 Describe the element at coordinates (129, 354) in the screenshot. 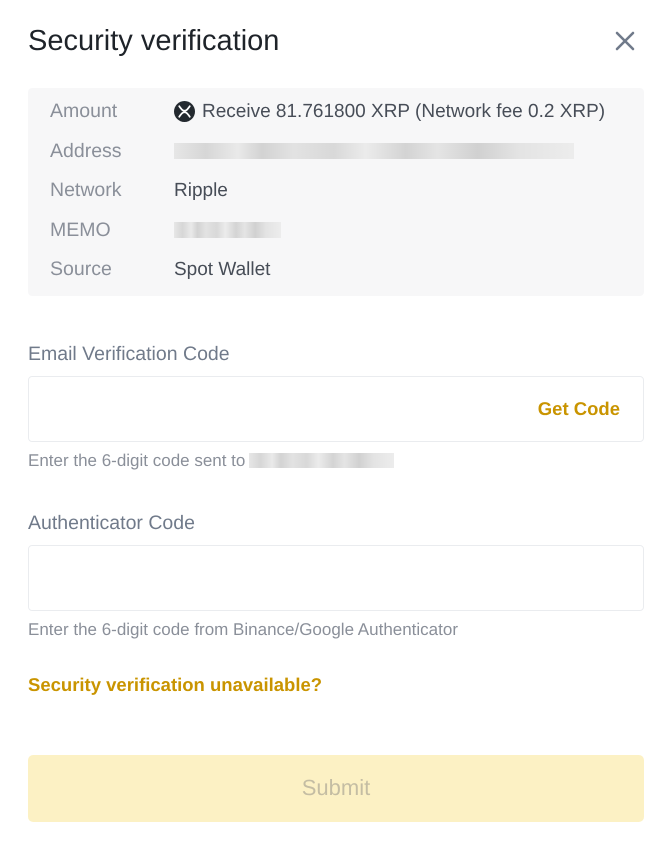

I see `field-label: Email Verification Code` at that location.